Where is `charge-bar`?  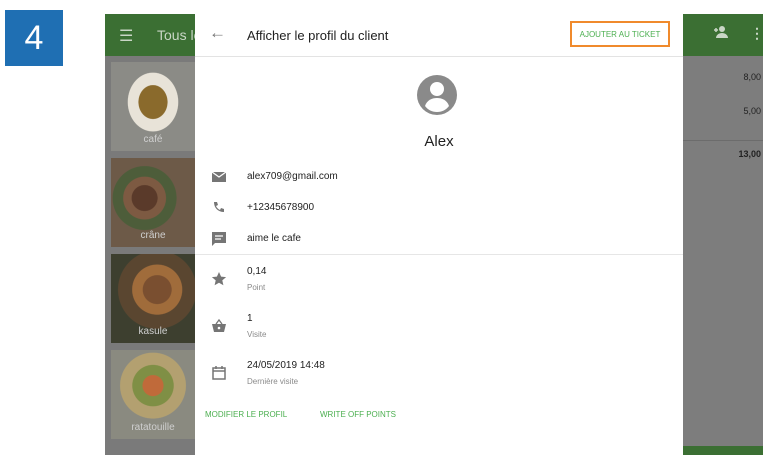 charge-bar is located at coordinates (723, 450).